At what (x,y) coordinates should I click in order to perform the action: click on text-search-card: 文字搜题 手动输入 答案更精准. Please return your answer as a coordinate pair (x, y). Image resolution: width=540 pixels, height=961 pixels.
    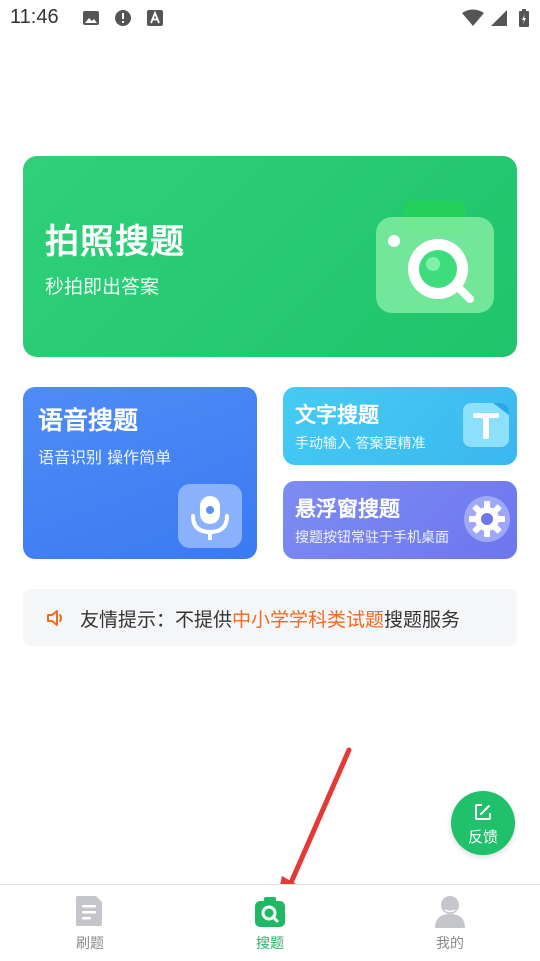
    Looking at the image, I should click on (400, 426).